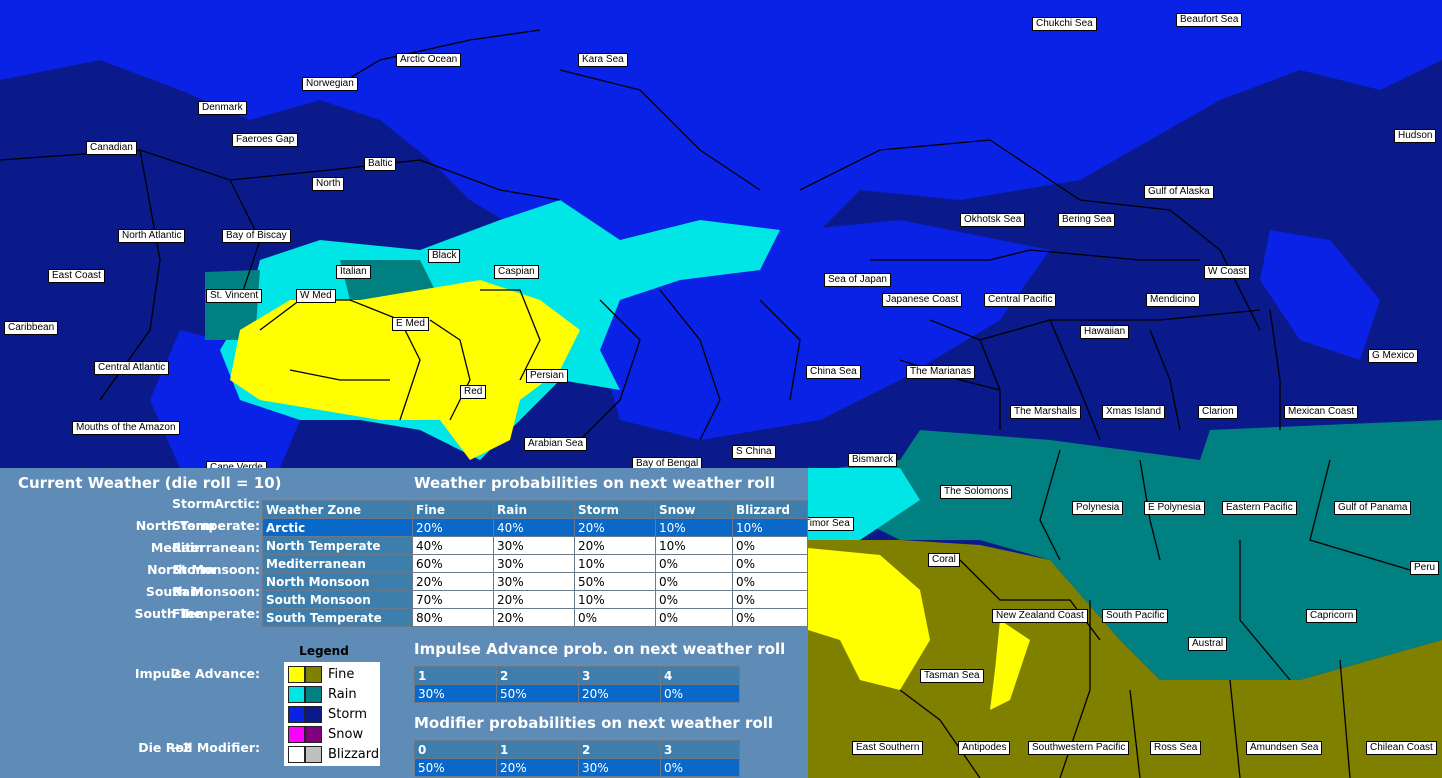  Describe the element at coordinates (380, 164) in the screenshot. I see `map-label: Baltic` at that location.